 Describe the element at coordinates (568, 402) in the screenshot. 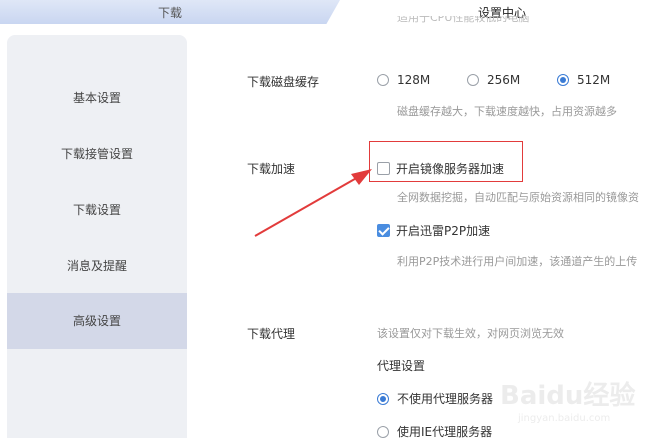

I see `baidu-watermark: Baidu经验 jingyan.baidu.com` at that location.